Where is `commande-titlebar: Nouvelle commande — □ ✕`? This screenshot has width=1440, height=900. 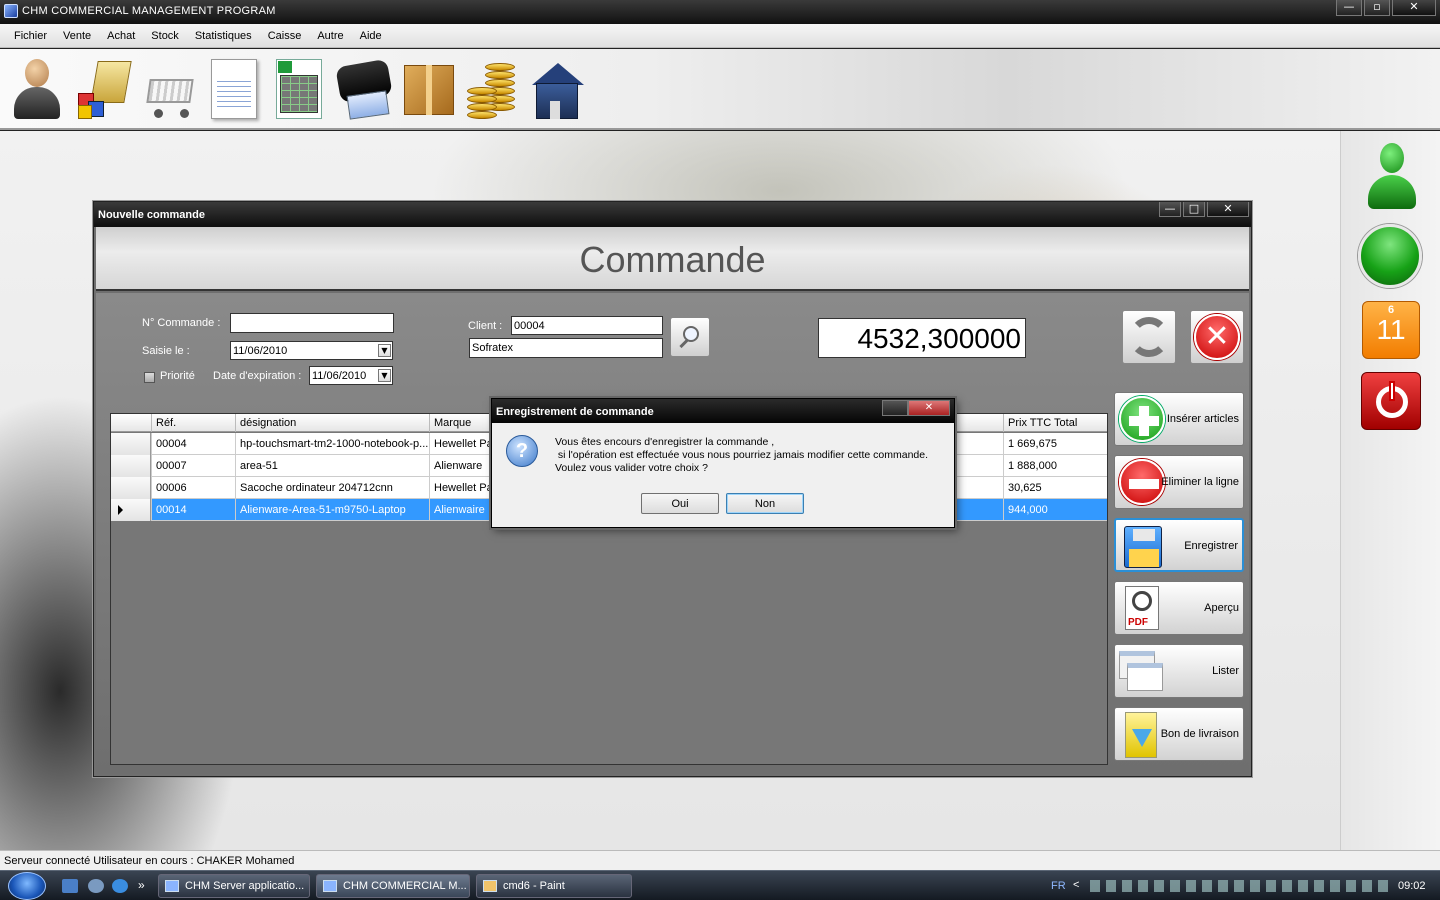
commande-titlebar: Nouvelle commande — □ ✕ is located at coordinates (672, 214).